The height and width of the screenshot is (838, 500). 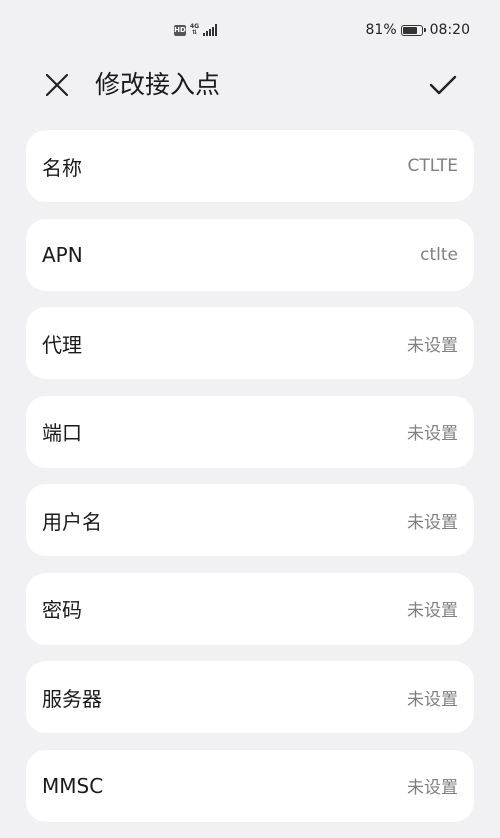 What do you see at coordinates (250, 431) in the screenshot?
I see `field-port: 端口 未设置` at bounding box center [250, 431].